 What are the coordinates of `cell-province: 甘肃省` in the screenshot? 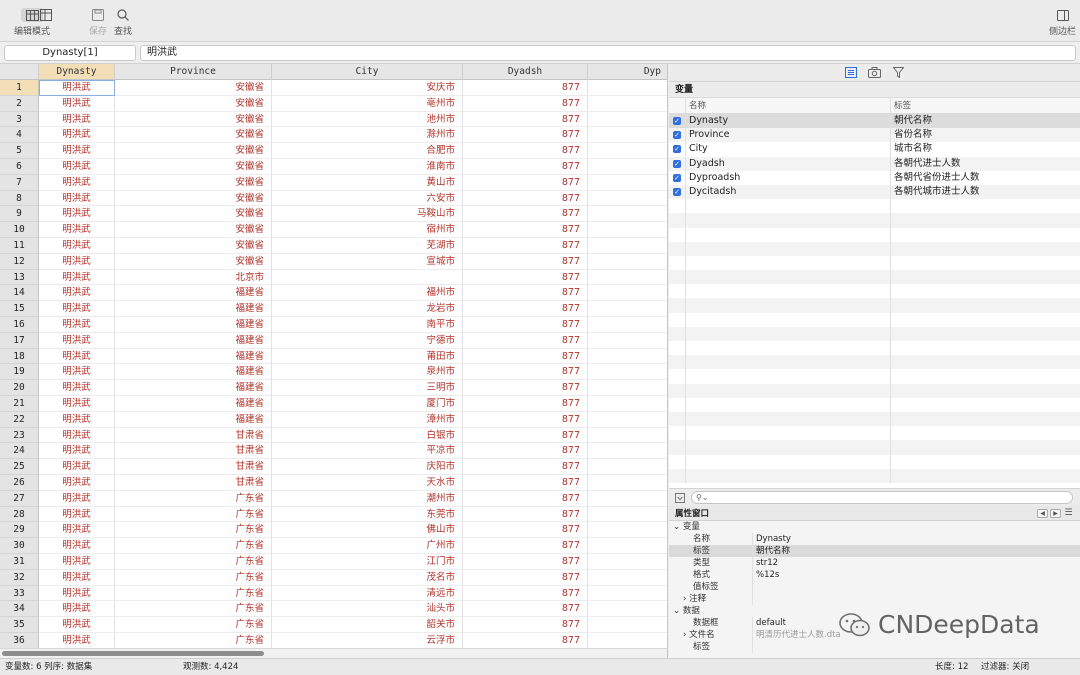 It's located at (193, 435).